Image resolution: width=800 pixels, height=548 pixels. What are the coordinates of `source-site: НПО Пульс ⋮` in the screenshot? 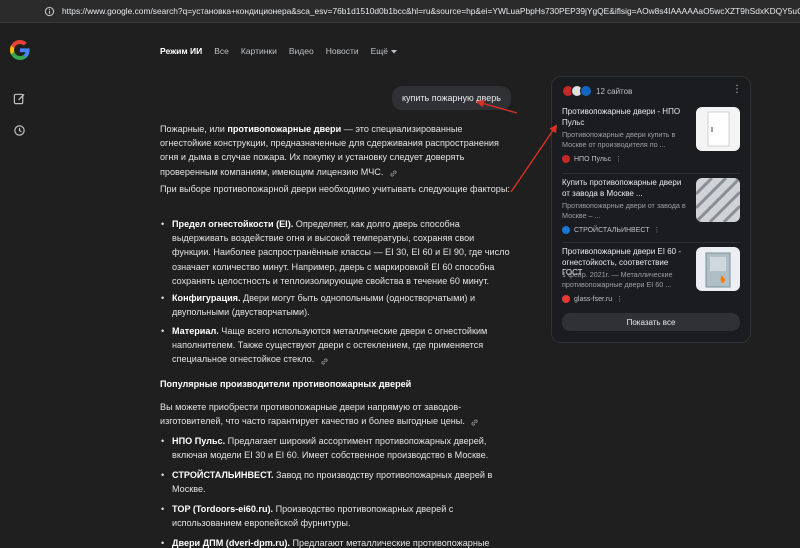 It's located at (592, 159).